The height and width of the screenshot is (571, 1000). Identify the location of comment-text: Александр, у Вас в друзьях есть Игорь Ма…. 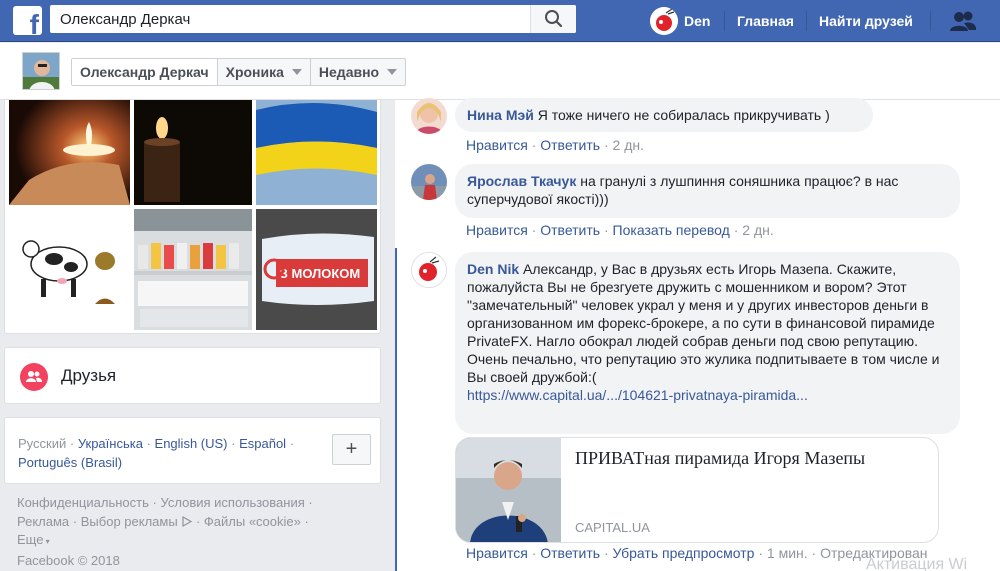
(701, 305).